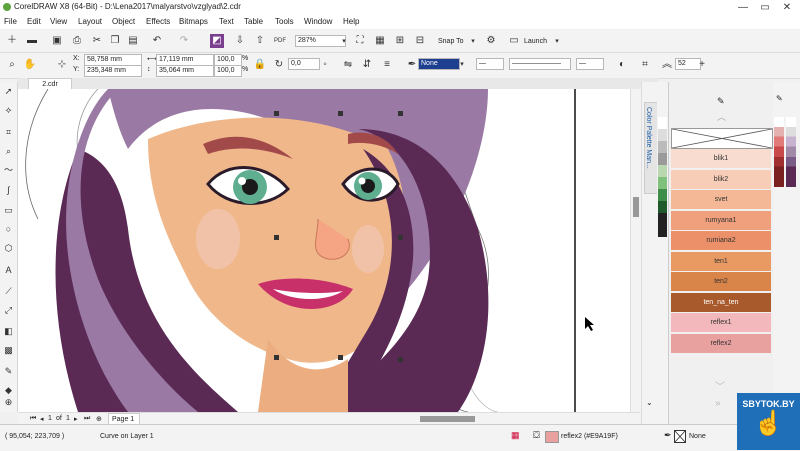 The width and height of the screenshot is (800, 451). Describe the element at coordinates (622, 65) in the screenshot. I see `close-curve-icon: ◐` at that location.